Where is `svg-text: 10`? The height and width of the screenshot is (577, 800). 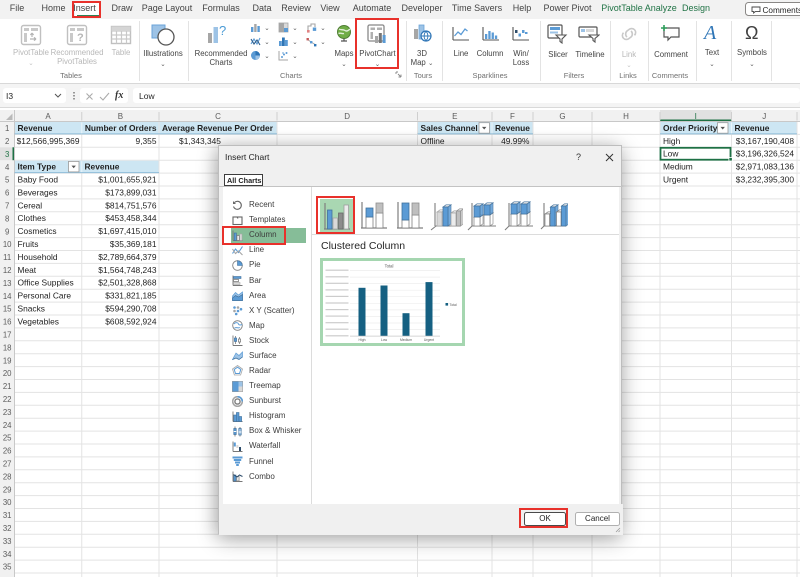
svg-text: 10 is located at coordinates (7, 244).